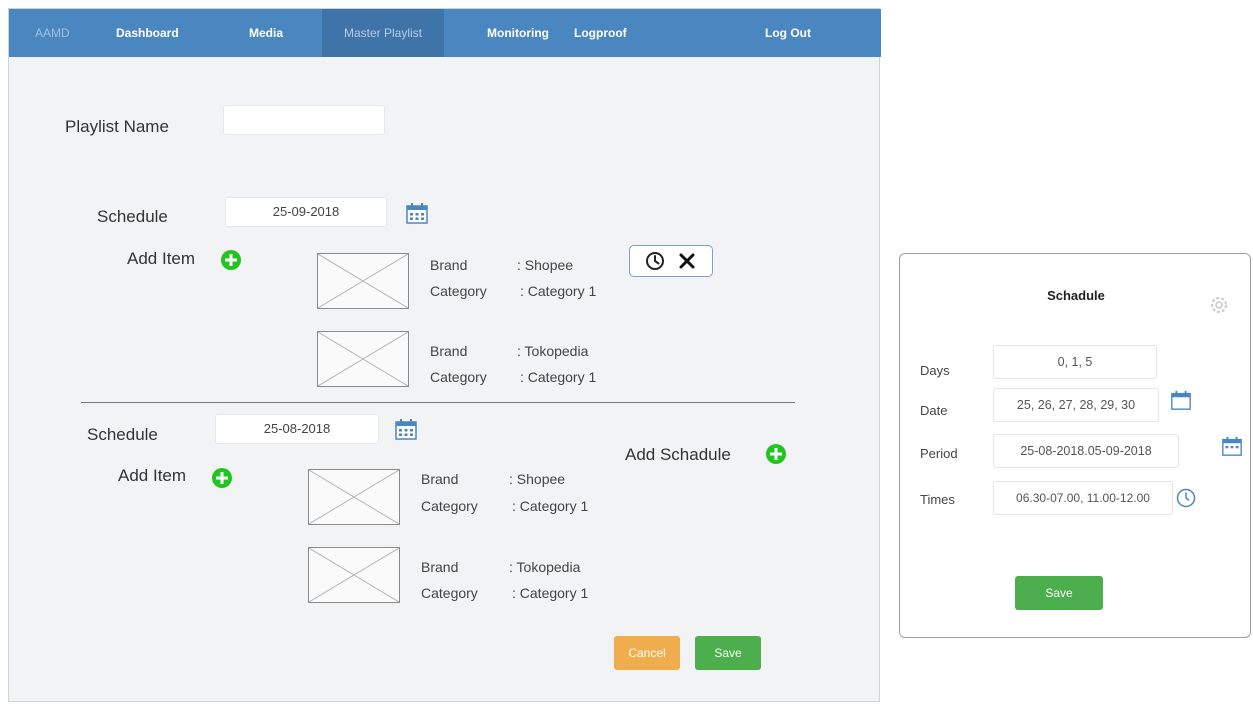 Image resolution: width=1253 pixels, height=704 pixels. What do you see at coordinates (1059, 593) in the screenshot?
I see `dialog-save-button: Save` at bounding box center [1059, 593].